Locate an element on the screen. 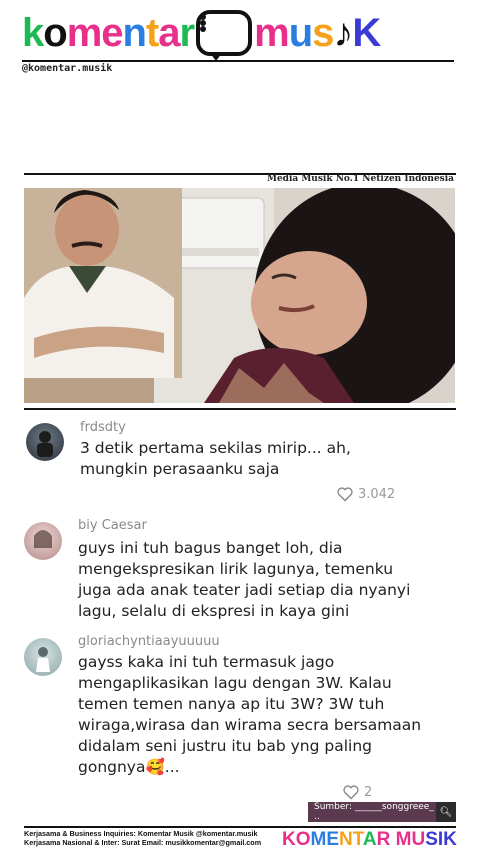 This screenshot has height=854, width=480. search-icon: 🔍︎ is located at coordinates (446, 812).